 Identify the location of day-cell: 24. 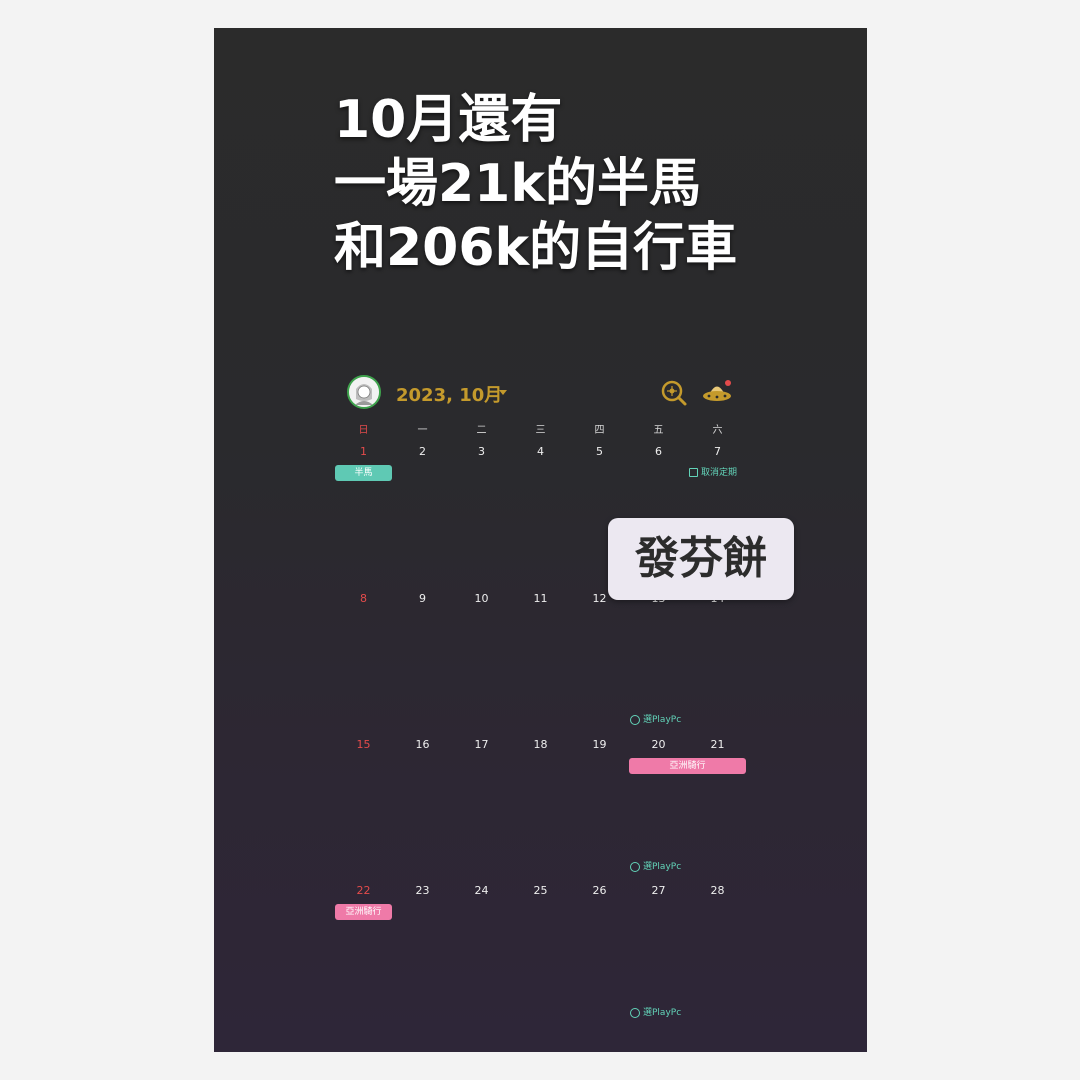
(481, 890).